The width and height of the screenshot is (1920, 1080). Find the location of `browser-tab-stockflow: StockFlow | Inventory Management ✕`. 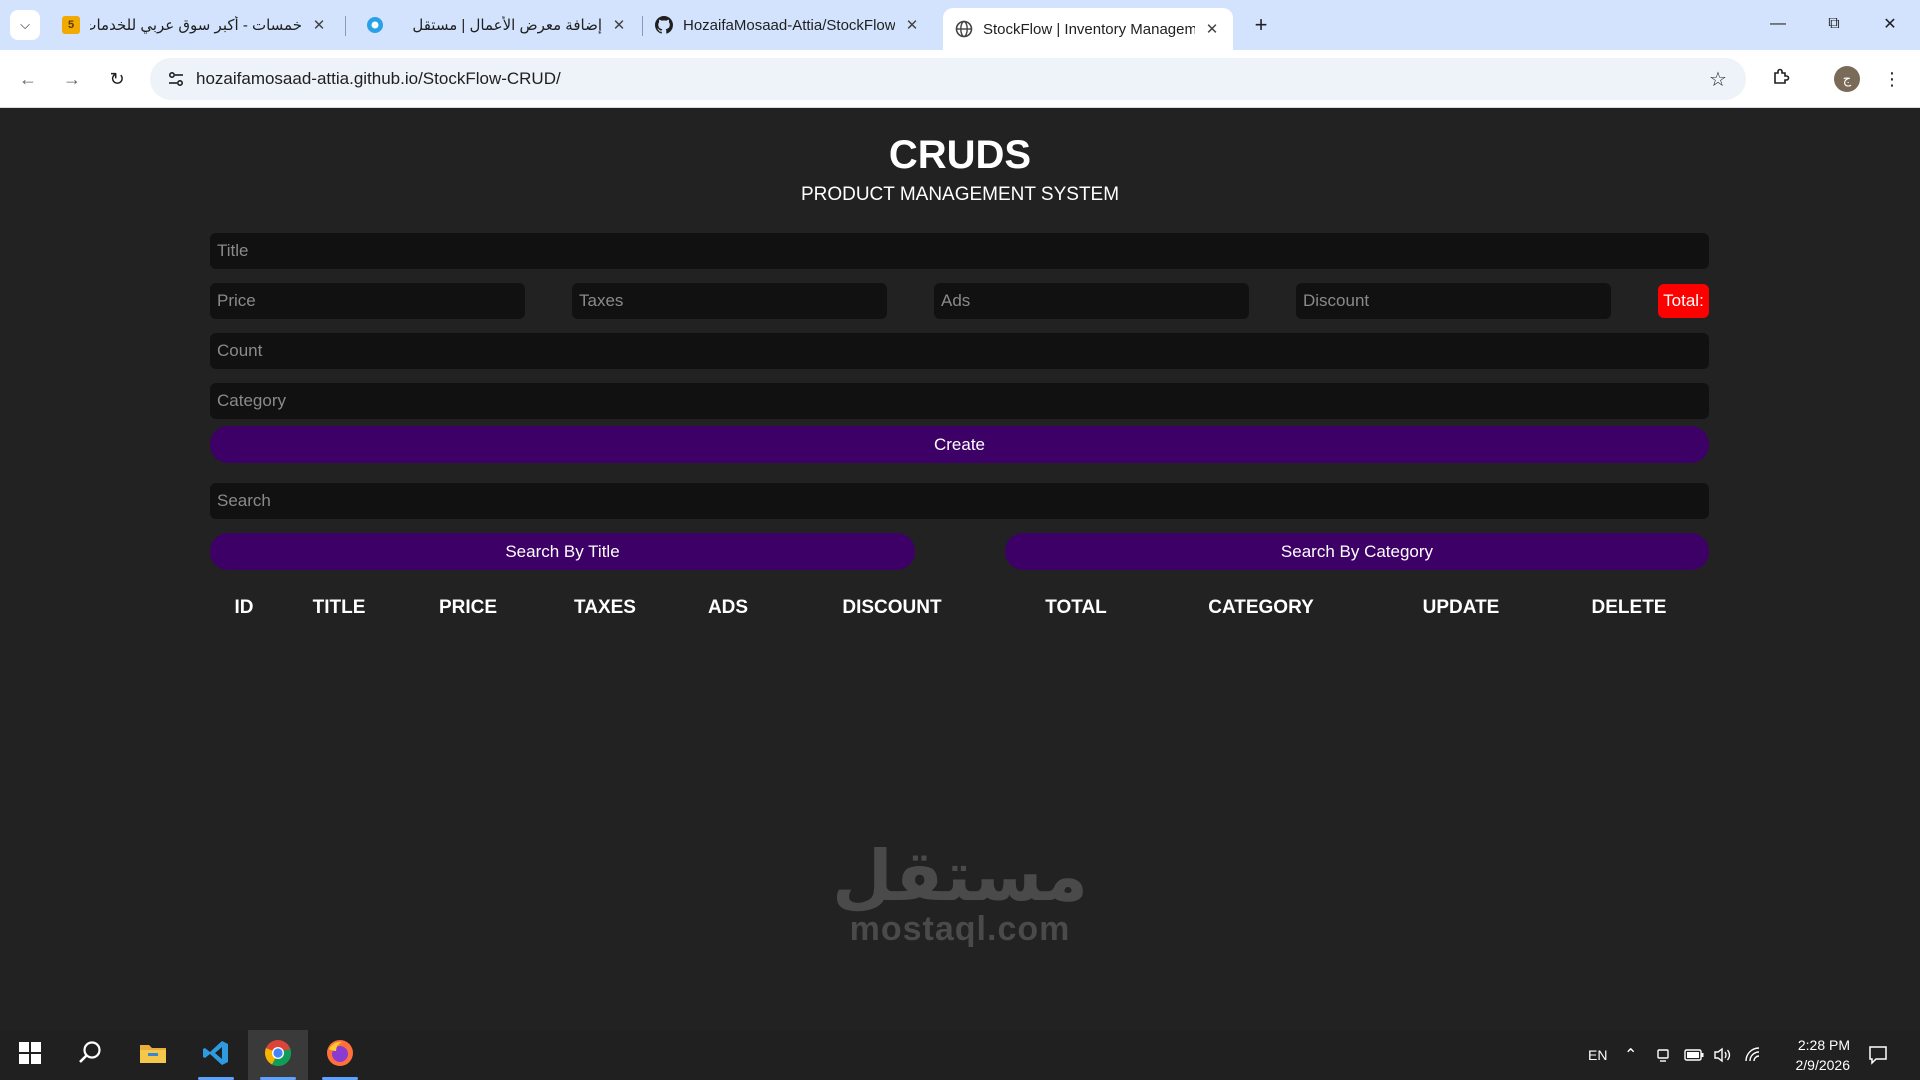

browser-tab-stockflow: StockFlow | Inventory Management ✕ is located at coordinates (1088, 29).